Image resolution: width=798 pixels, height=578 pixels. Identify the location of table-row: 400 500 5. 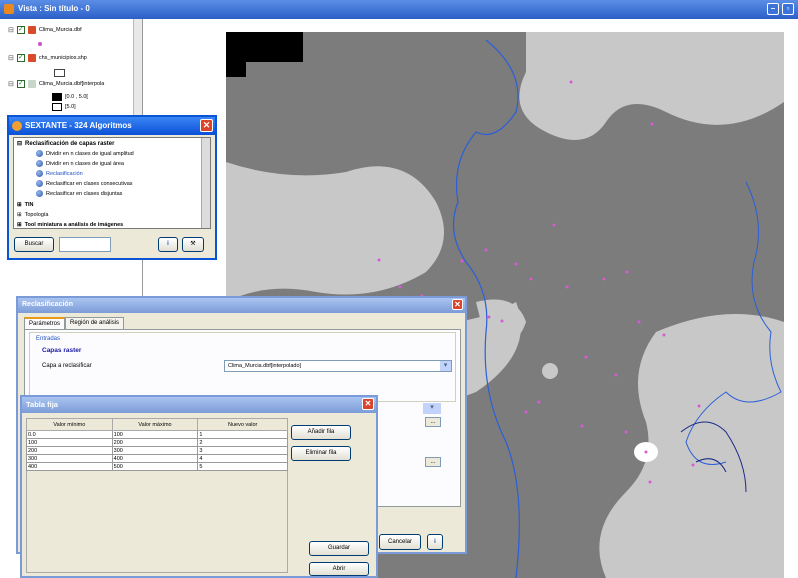
(157, 466).